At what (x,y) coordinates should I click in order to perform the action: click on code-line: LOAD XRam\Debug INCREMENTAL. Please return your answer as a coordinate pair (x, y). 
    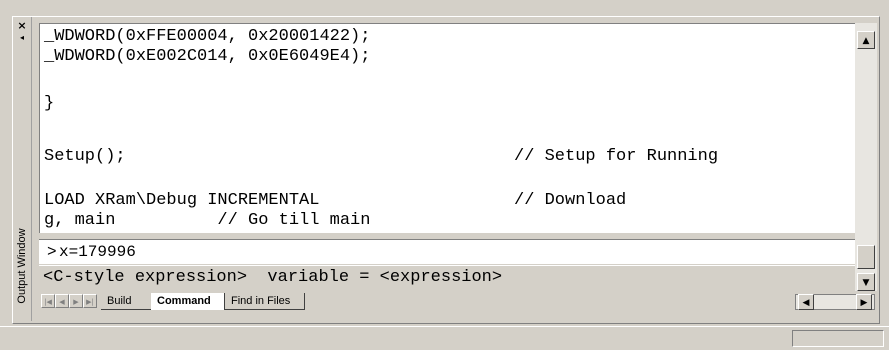
    Looking at the image, I should click on (182, 200).